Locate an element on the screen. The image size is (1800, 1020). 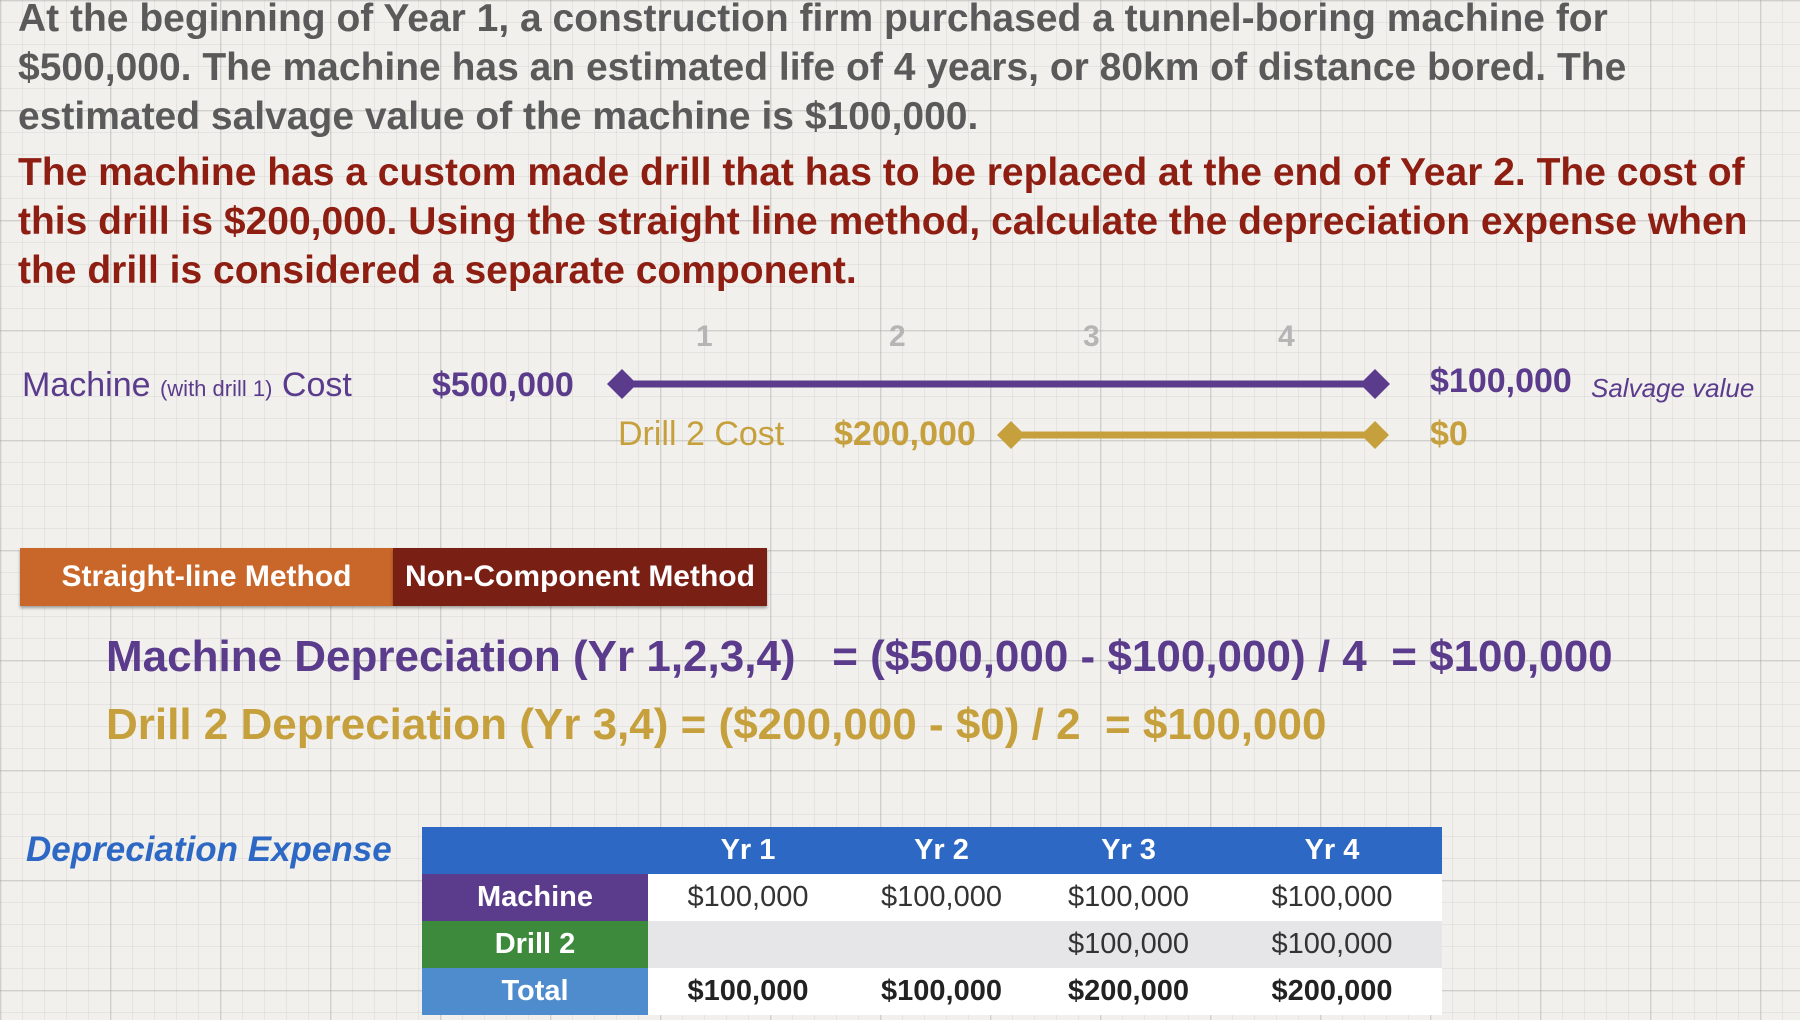
machine-timeline is located at coordinates (998, 384).